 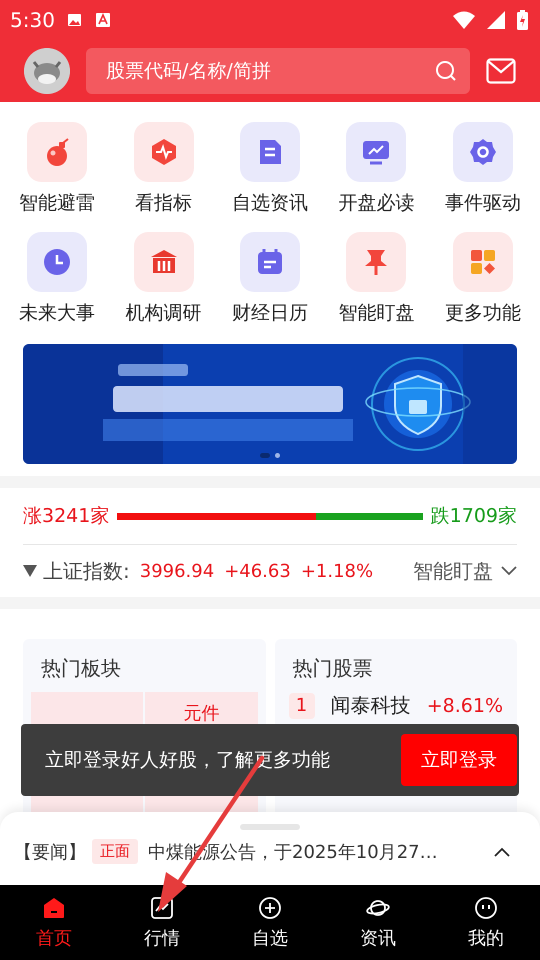 I want to click on rank-badge: 1, so click(x=301, y=705).